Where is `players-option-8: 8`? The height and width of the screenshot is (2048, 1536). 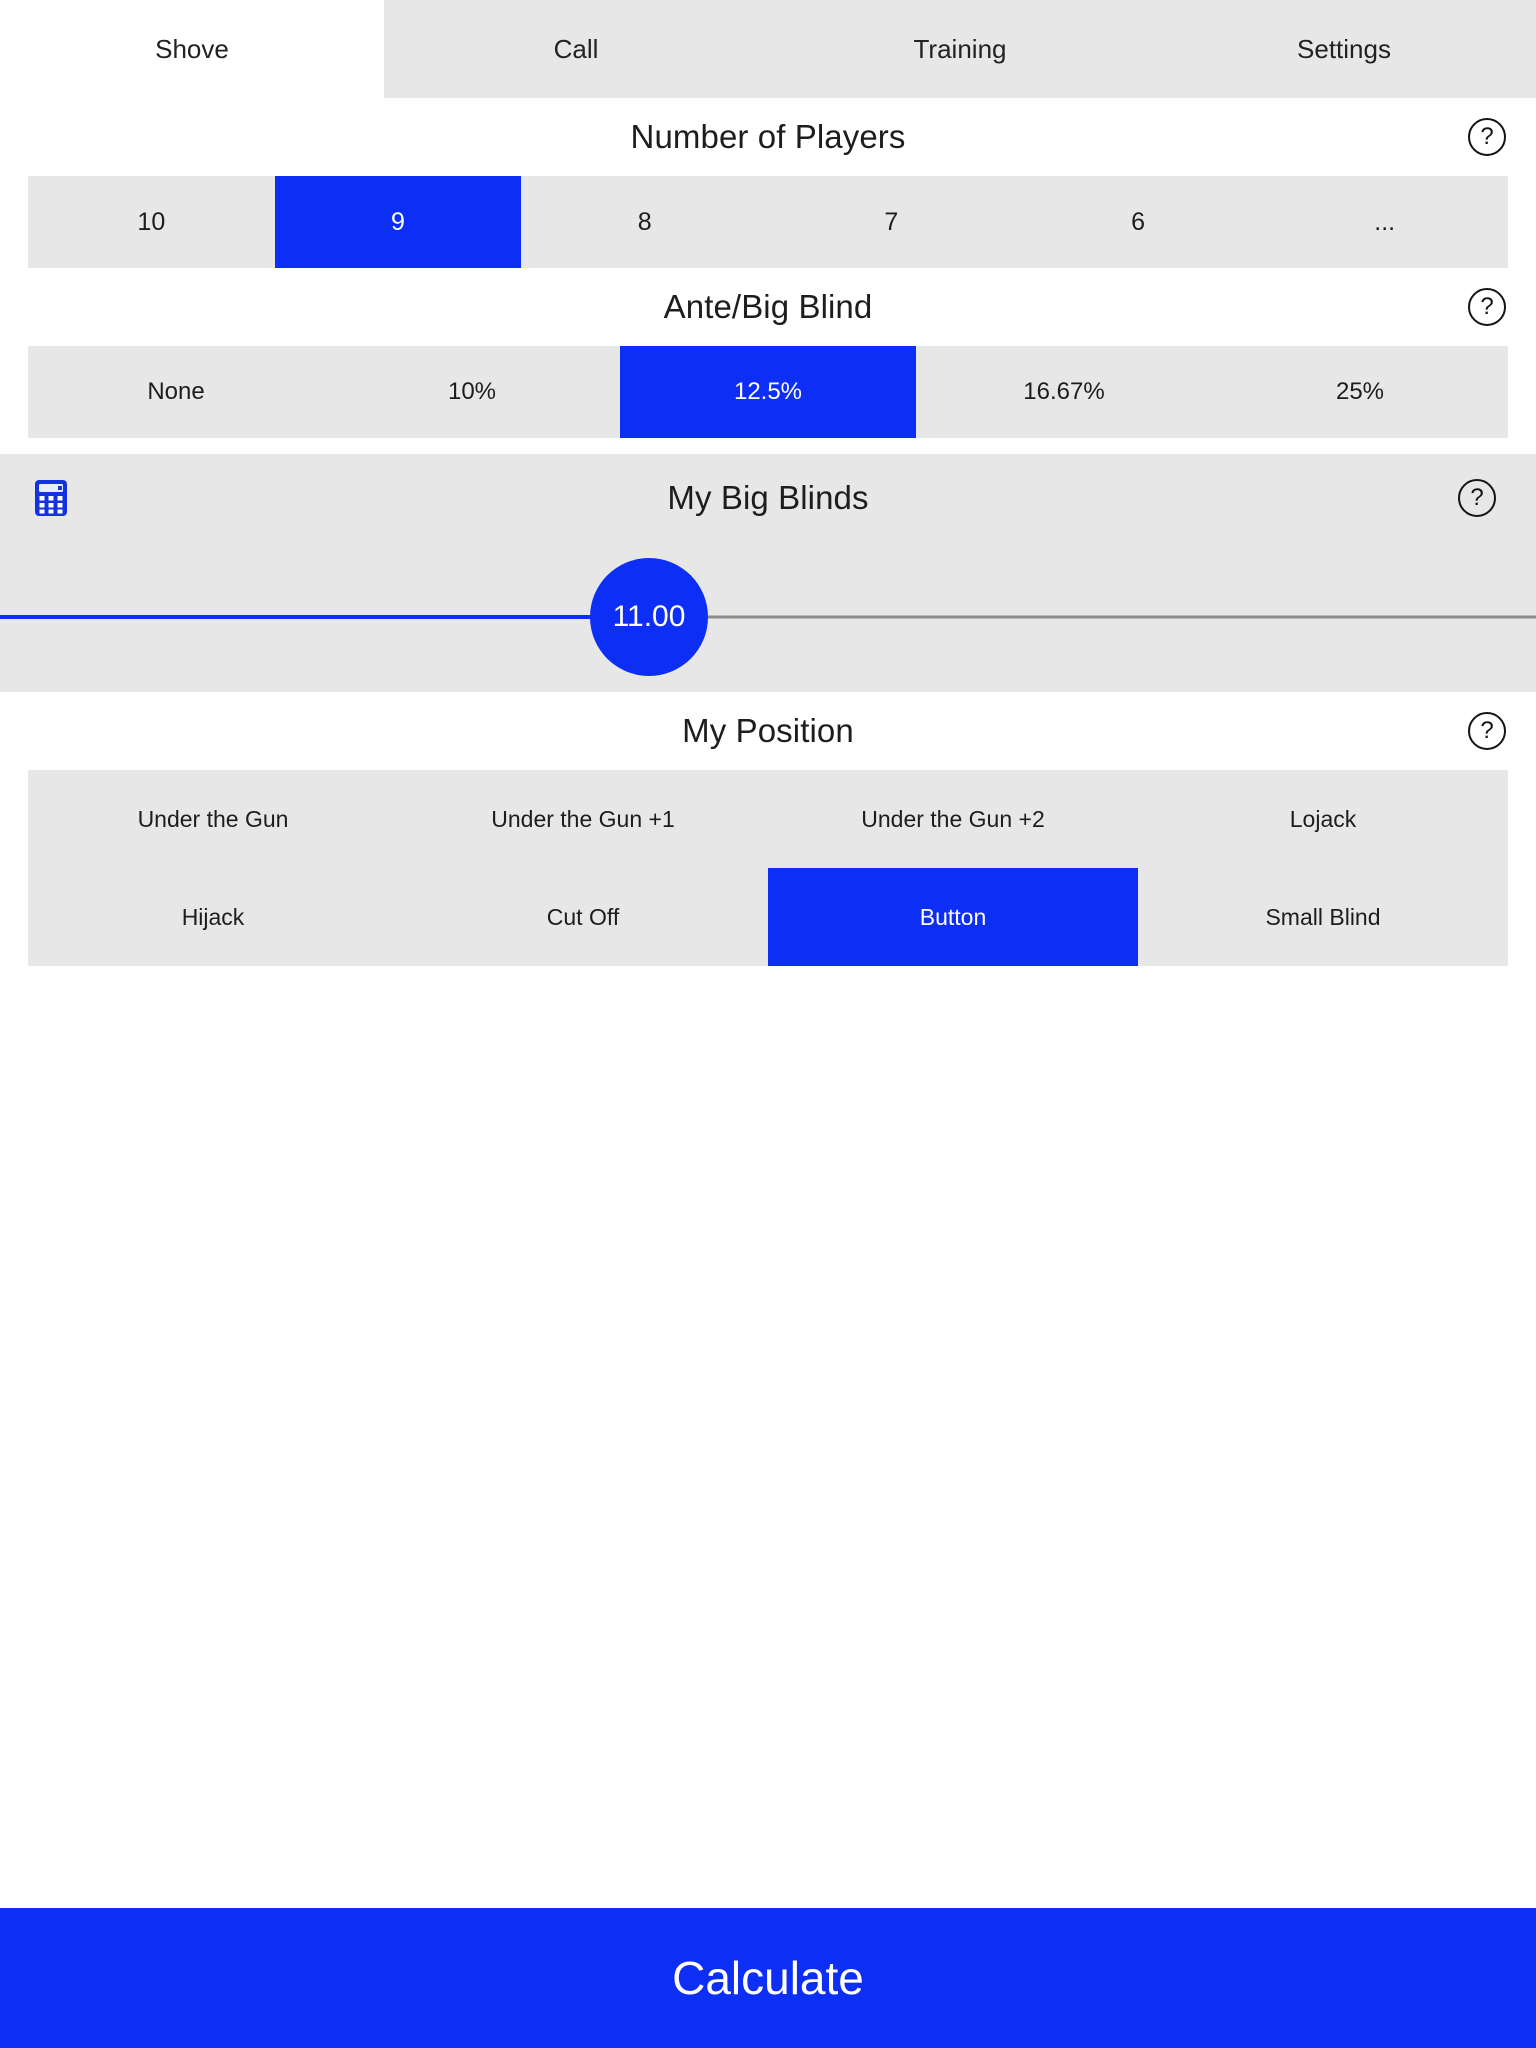 players-option-8: 8 is located at coordinates (644, 222).